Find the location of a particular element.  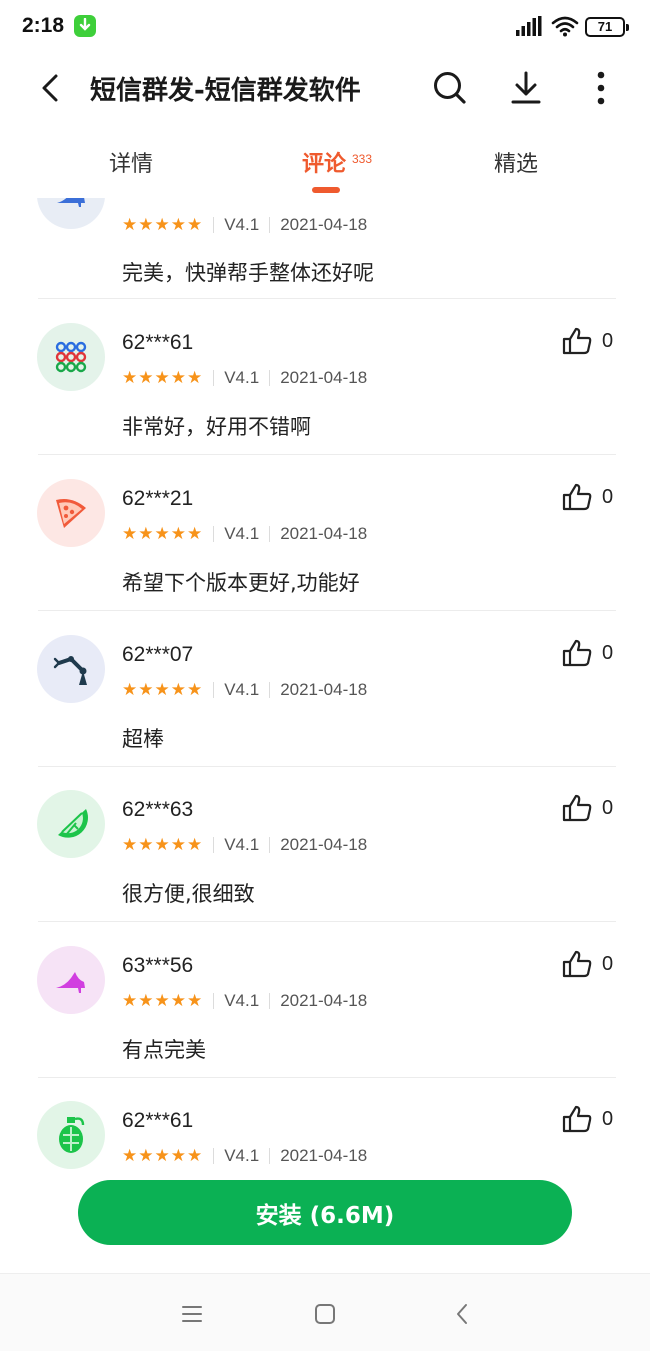

home-square-icon is located at coordinates (325, 1314).